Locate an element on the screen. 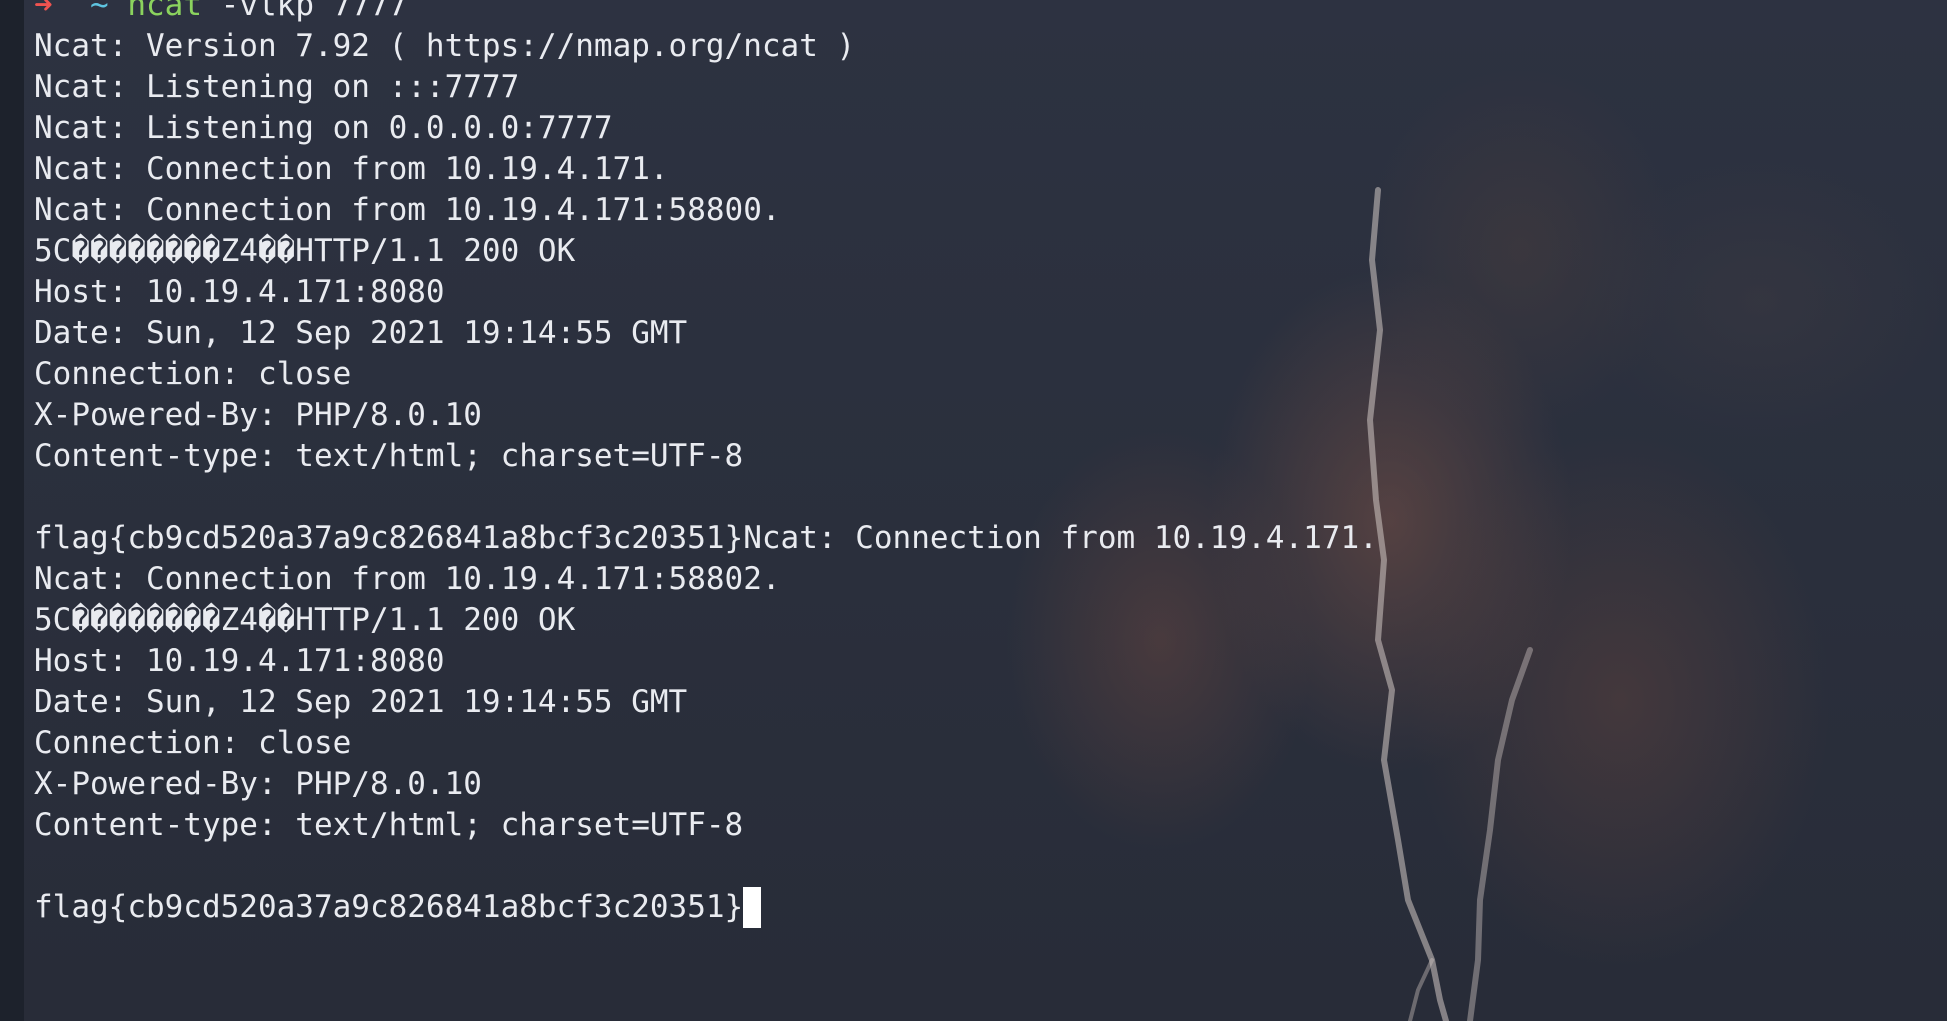 The width and height of the screenshot is (1947, 1021). prompt-command: ncat is located at coordinates (164, 11).